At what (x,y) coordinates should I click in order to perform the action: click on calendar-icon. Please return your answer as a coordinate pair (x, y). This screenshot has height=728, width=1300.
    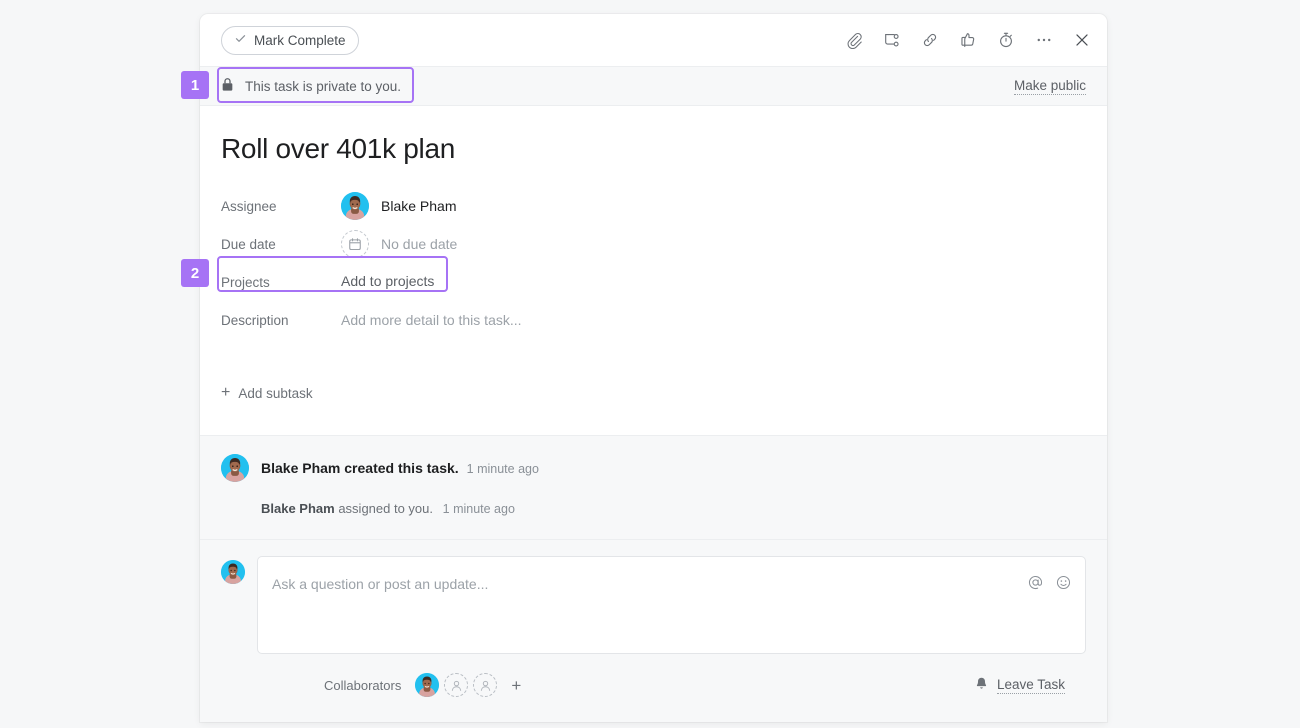
    Looking at the image, I should click on (355, 244).